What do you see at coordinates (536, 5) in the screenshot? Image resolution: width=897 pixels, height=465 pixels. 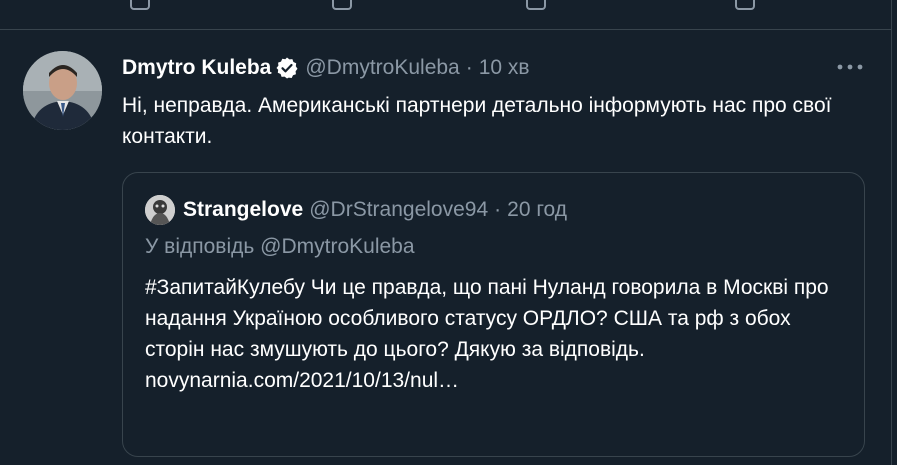 I see `like-icon` at bounding box center [536, 5].